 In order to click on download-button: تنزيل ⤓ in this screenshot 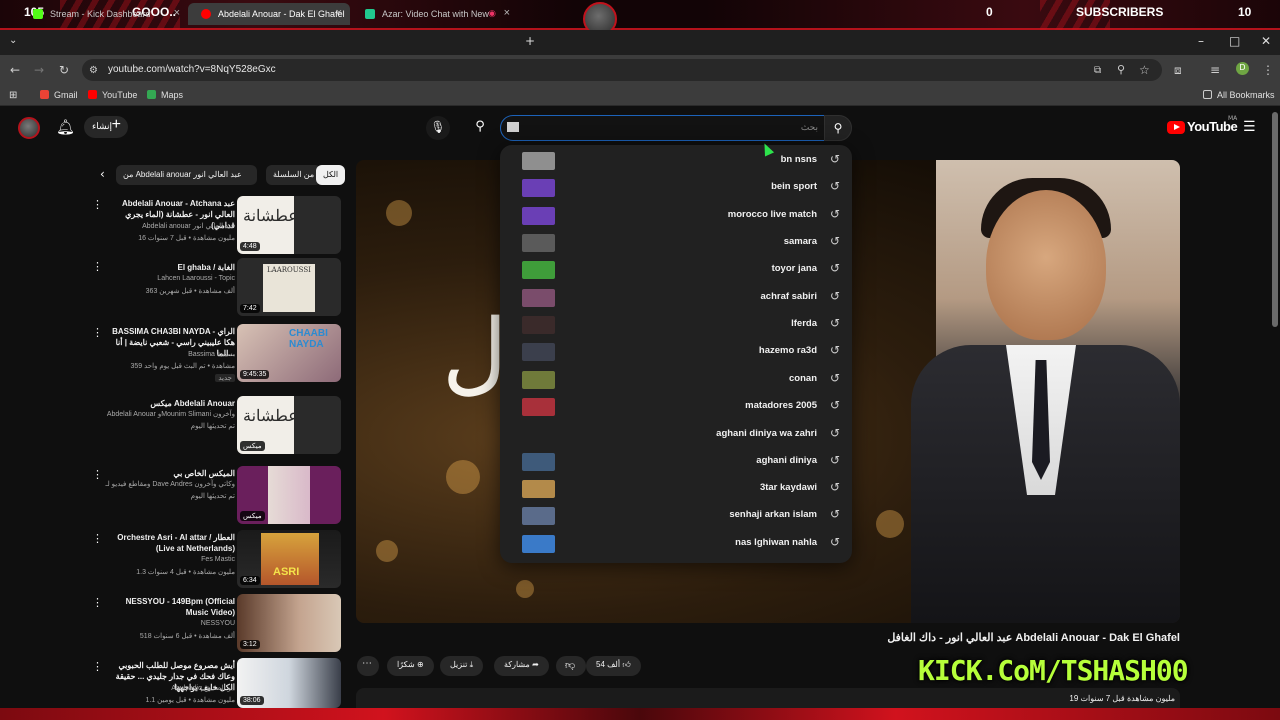, I will do `click(462, 666)`.